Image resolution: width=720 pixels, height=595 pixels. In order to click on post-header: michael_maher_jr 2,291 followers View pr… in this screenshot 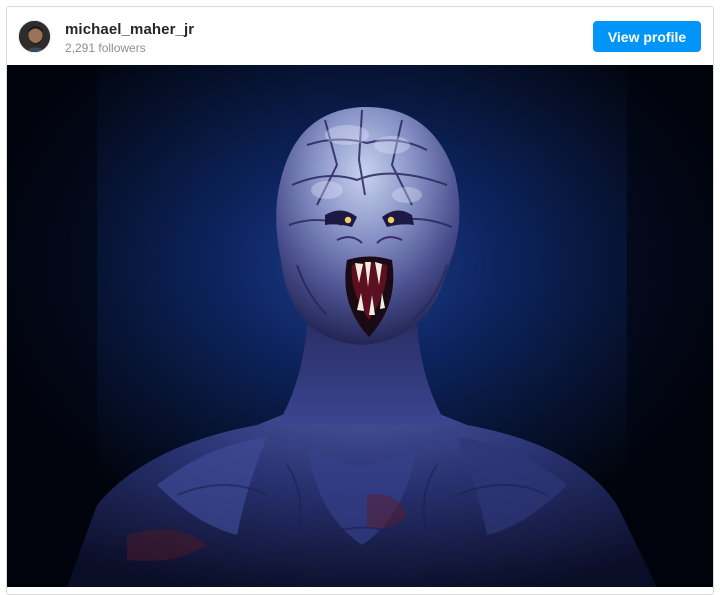, I will do `click(360, 36)`.